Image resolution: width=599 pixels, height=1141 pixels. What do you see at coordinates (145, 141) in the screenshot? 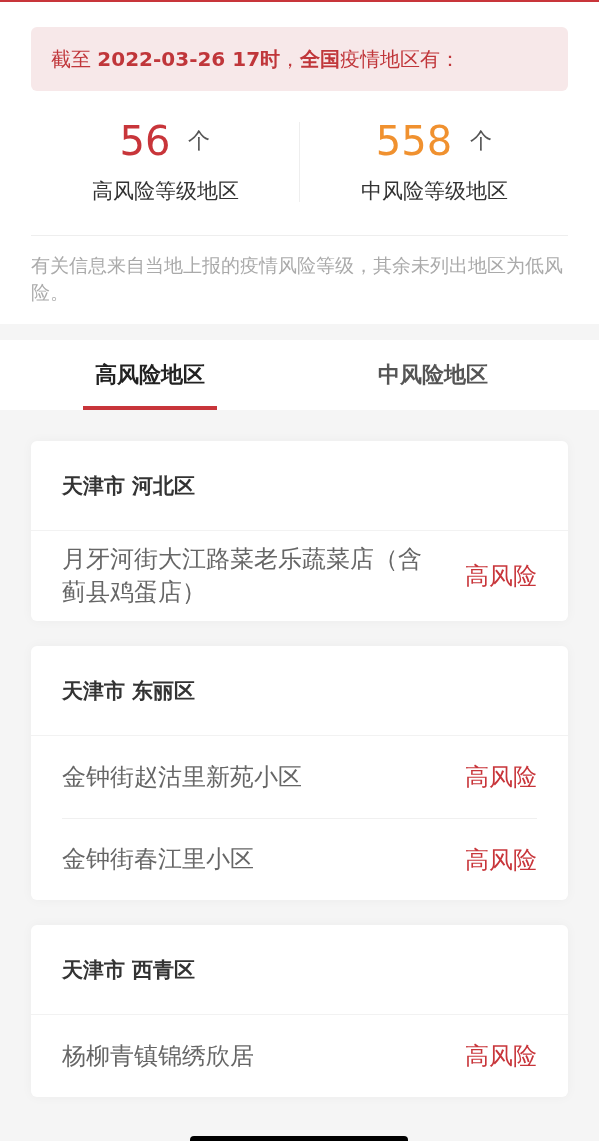
I see `region-count: 56` at bounding box center [145, 141].